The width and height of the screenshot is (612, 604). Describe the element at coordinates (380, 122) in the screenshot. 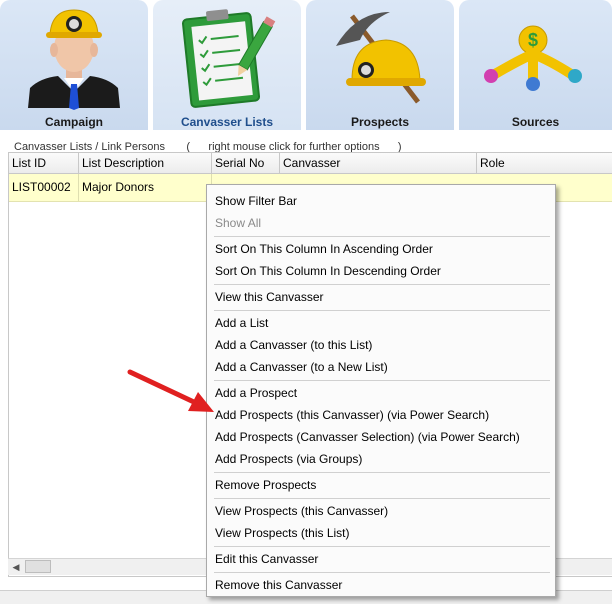

I see `tab-prospects-label: Prospects` at that location.